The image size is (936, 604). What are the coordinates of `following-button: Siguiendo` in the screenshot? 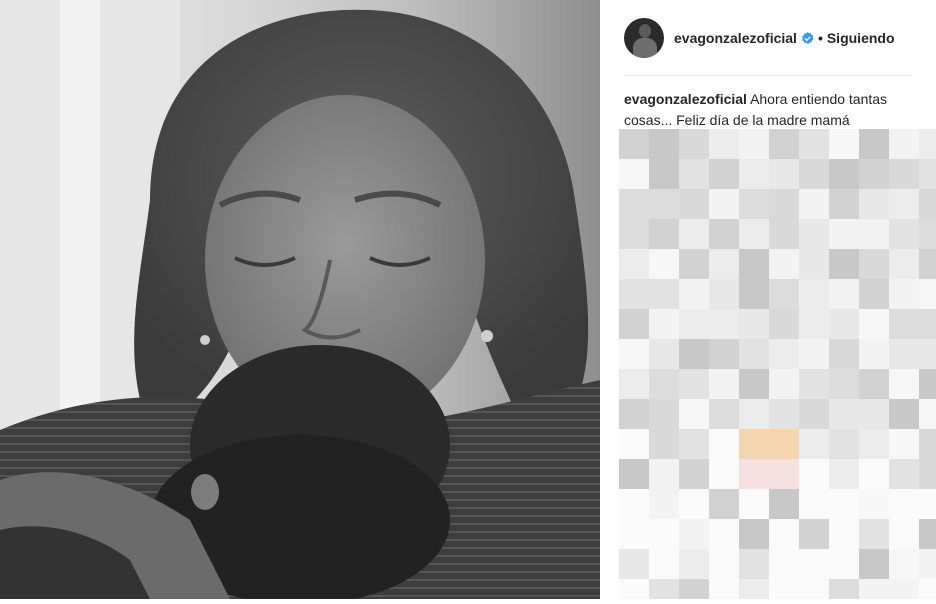 It's located at (861, 38).